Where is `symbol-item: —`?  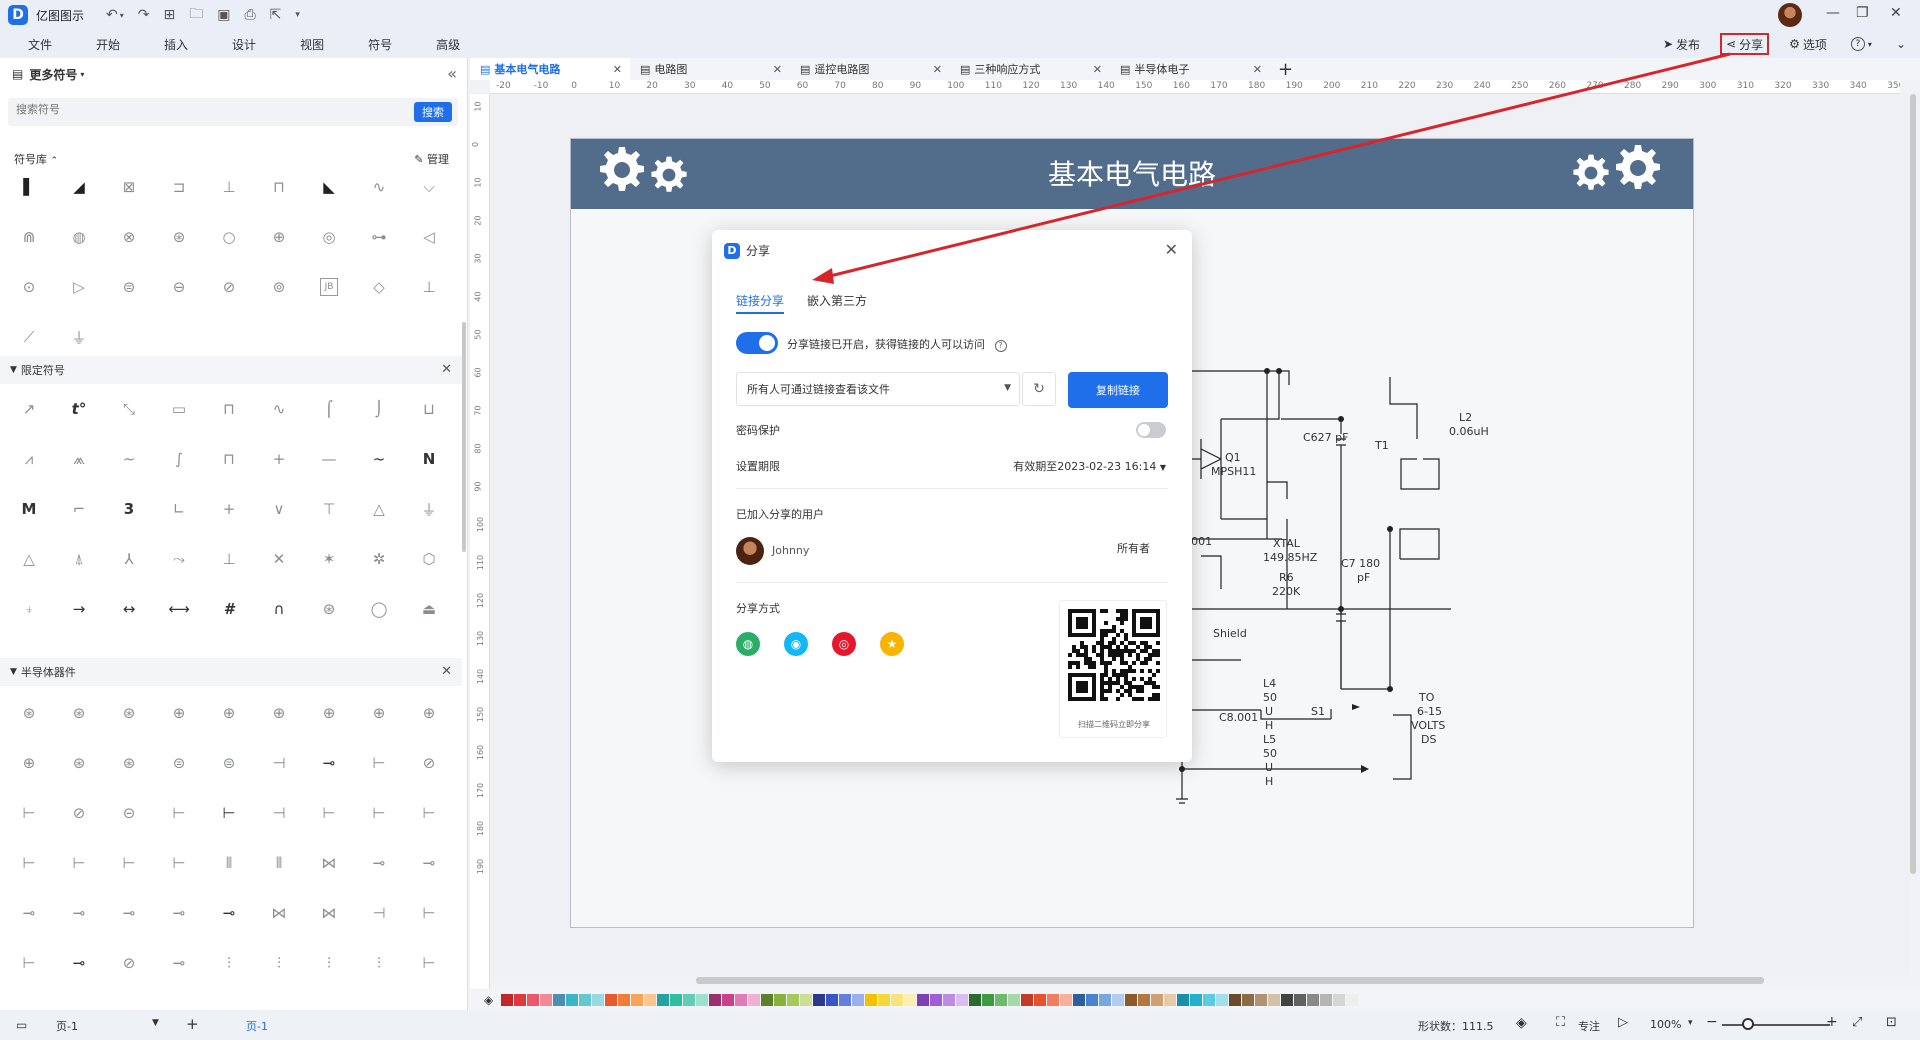 symbol-item: — is located at coordinates (329, 459).